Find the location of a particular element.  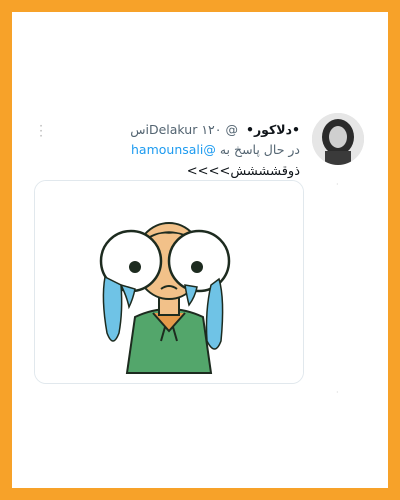

reply-mention-link: @hamounsali is located at coordinates (173, 149).